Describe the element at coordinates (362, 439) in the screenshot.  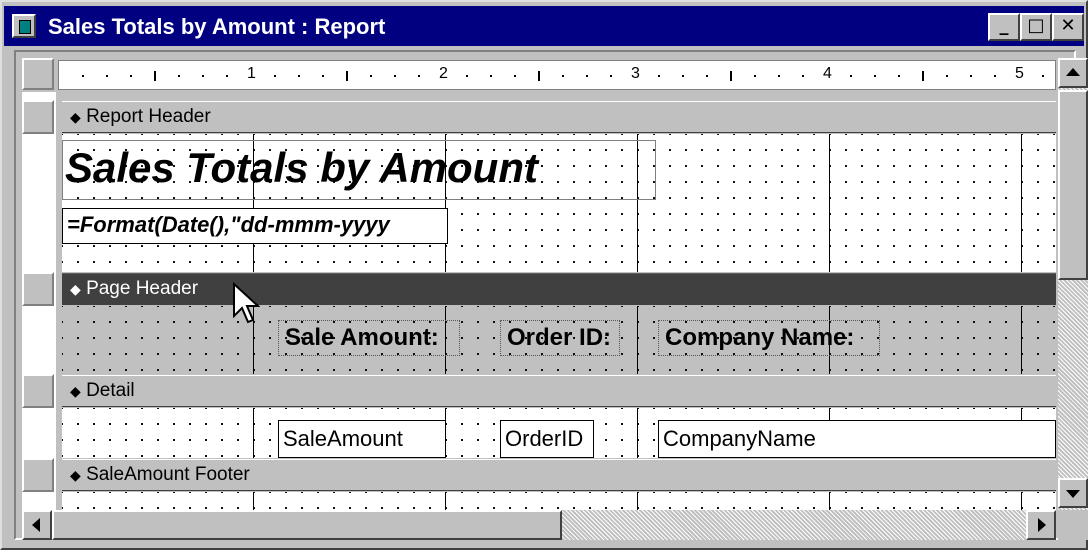
I see `sale-amount-field: SaleAmount` at that location.